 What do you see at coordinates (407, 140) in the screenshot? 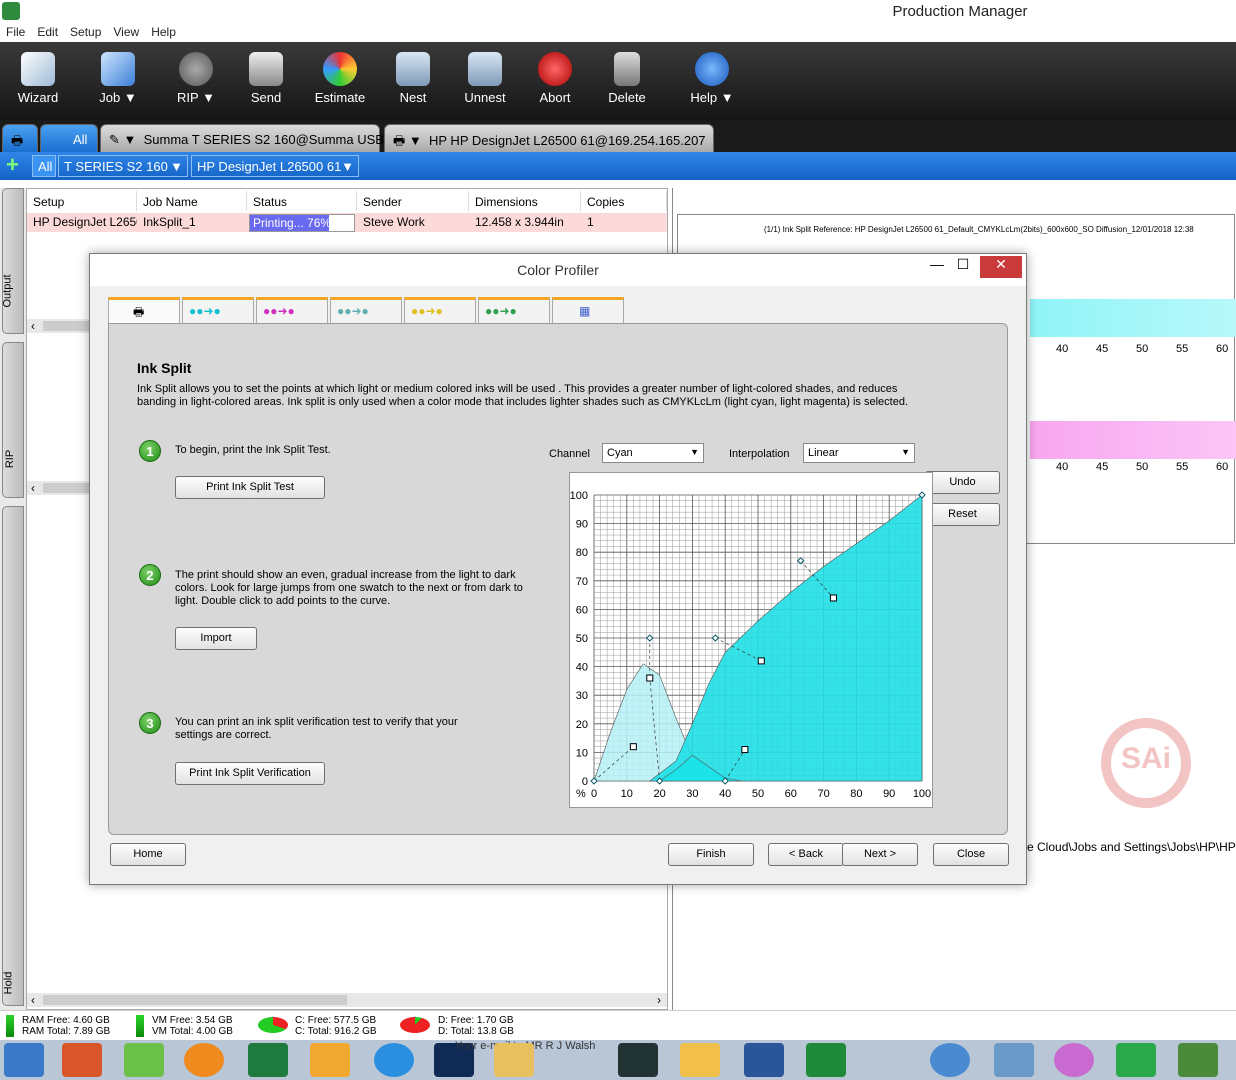
I see `printer-icon: 🖶 ▼` at bounding box center [407, 140].